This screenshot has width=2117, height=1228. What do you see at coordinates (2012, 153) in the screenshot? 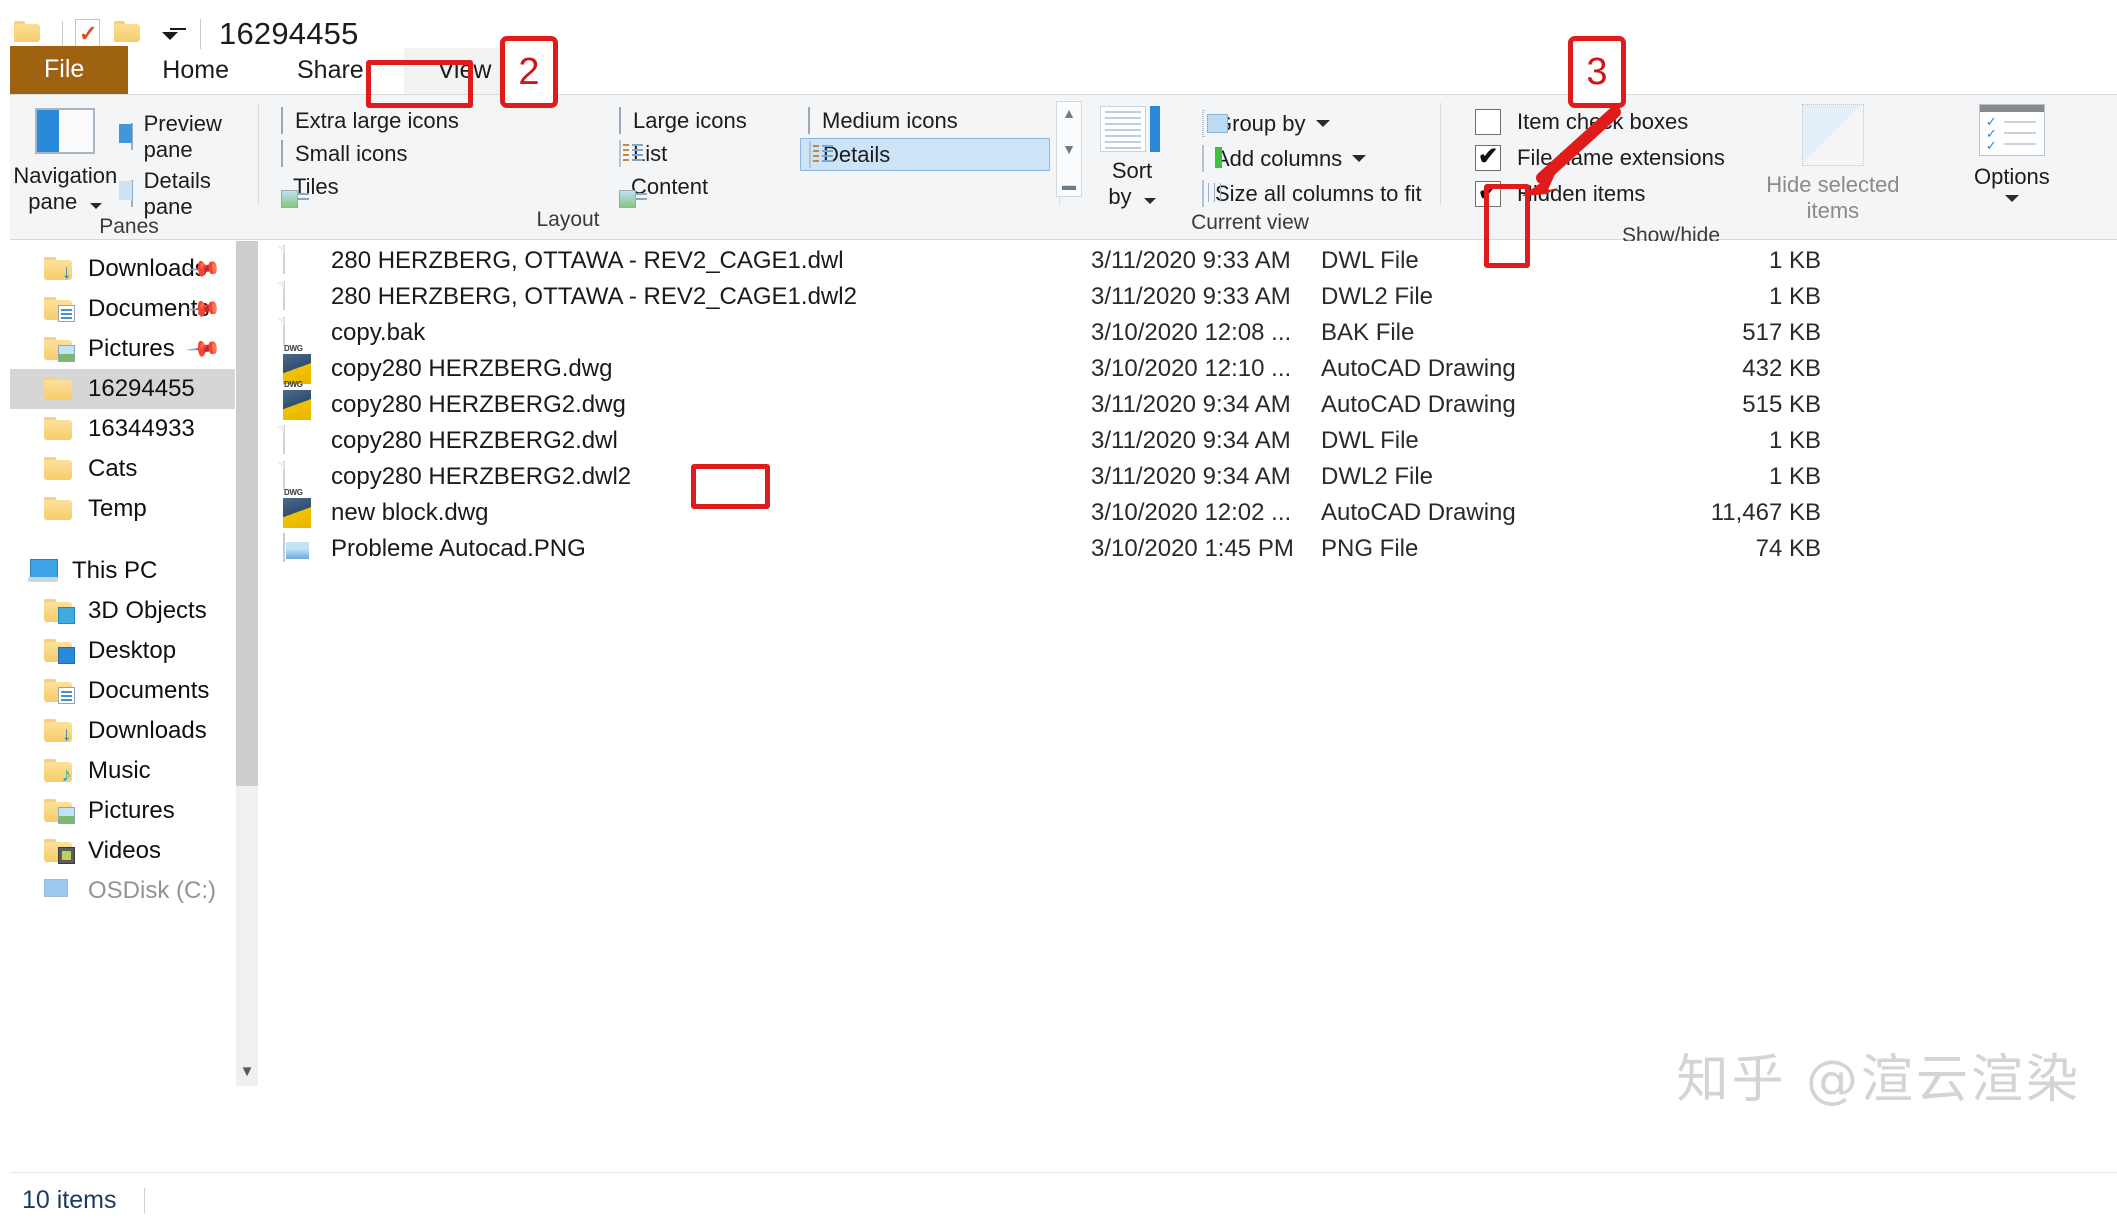
I see `options-button: ✓ ✓ ✓ Options` at bounding box center [2012, 153].